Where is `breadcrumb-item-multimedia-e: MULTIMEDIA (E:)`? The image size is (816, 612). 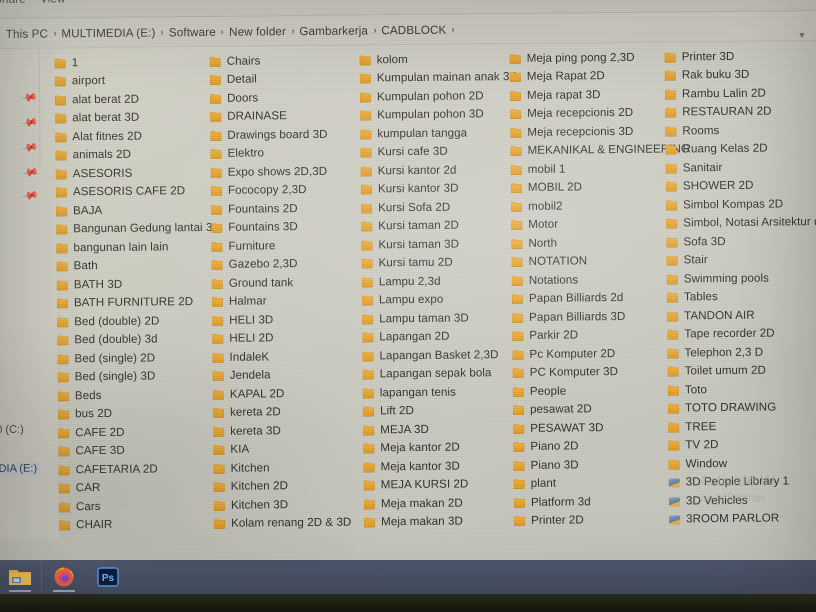
breadcrumb-item-multimedia-e: MULTIMEDIA (E:) is located at coordinates (108, 33).